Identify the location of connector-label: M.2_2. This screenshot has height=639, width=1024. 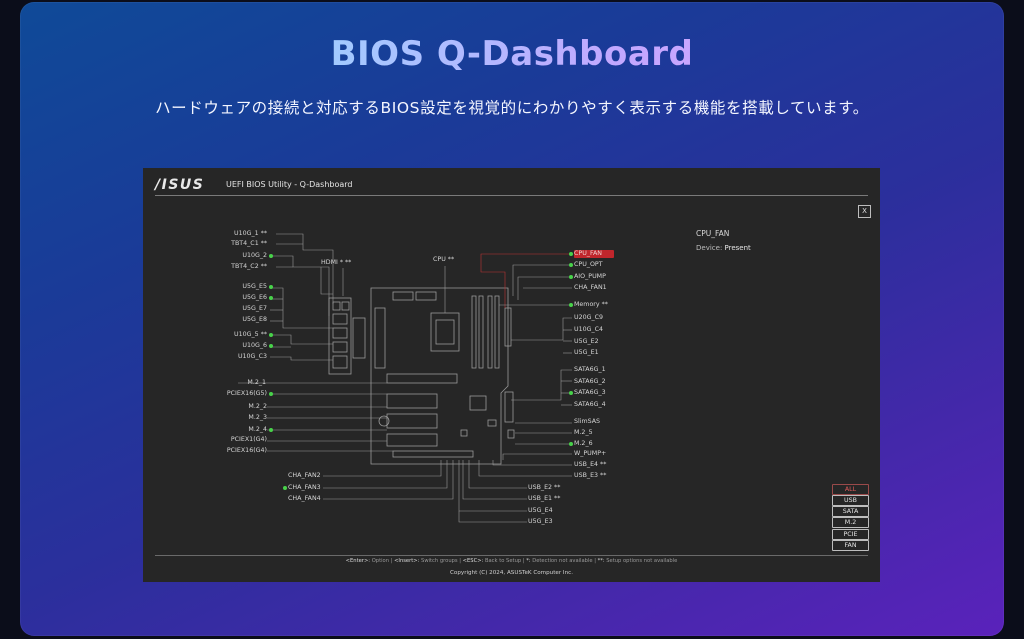
(232, 407).